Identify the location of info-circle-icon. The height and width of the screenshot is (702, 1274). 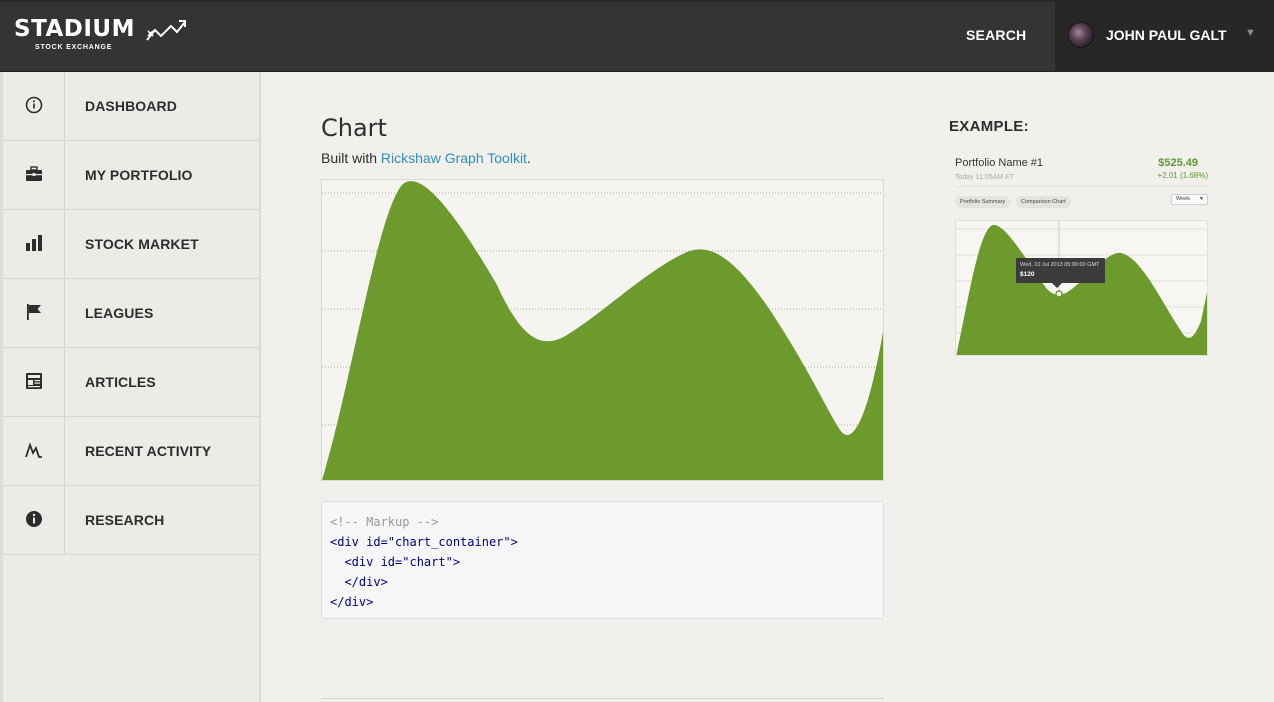
(34, 106).